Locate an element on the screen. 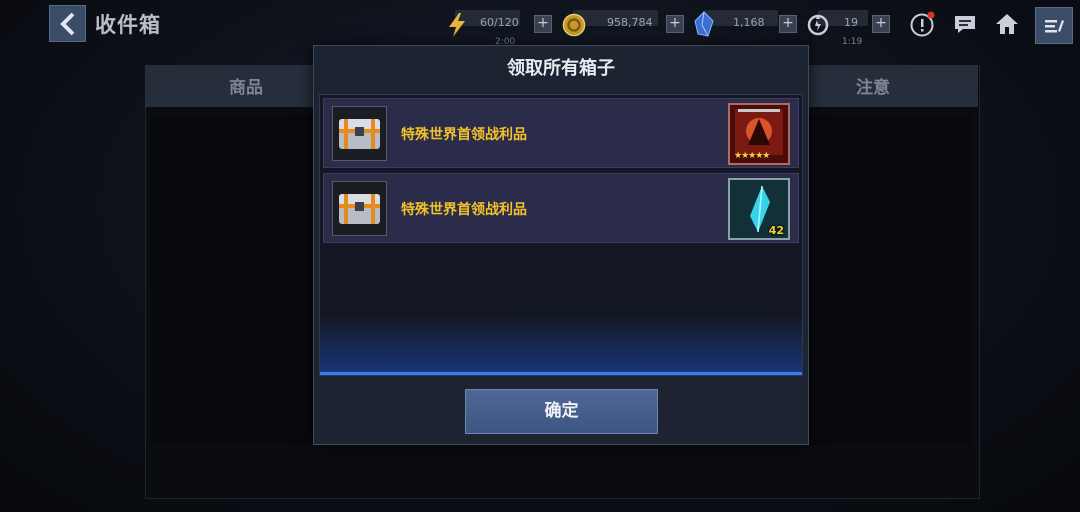 The image size is (1080, 512). menu-button is located at coordinates (1054, 25).